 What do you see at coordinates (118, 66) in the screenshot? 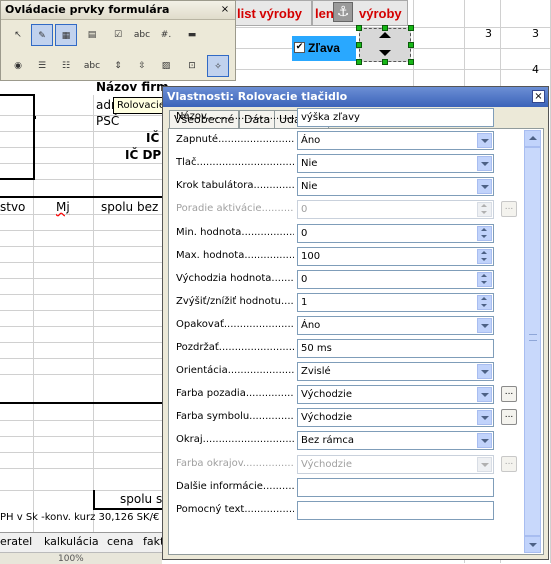
I see `spin-button-icon: ⇕` at bounding box center [118, 66].